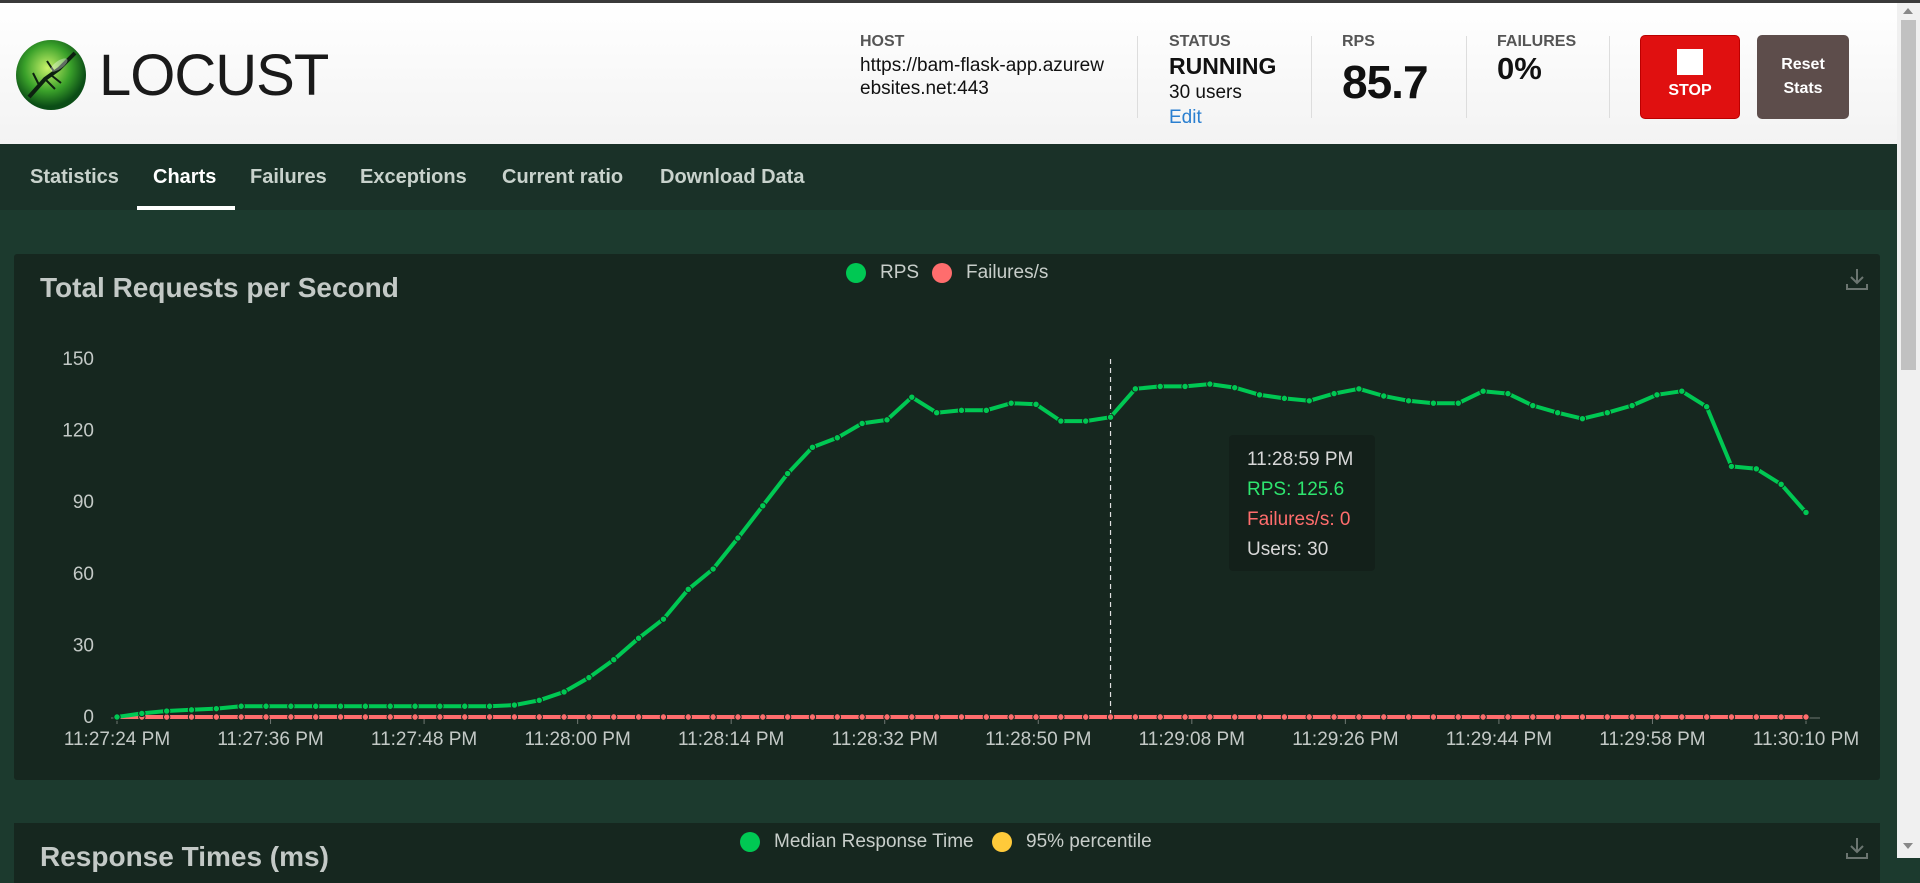 This screenshot has height=883, width=1920. Describe the element at coordinates (1857, 848) in the screenshot. I see `download-icon` at that location.